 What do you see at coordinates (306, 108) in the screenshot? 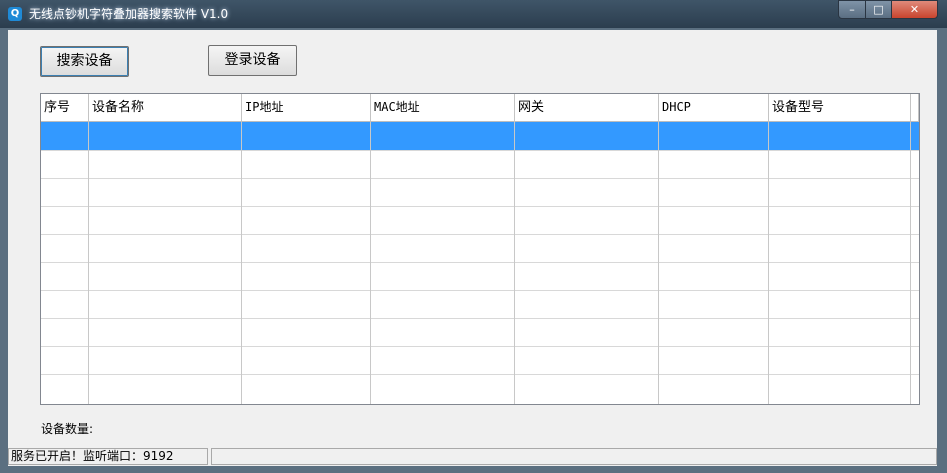
I see `column-header-ip-address: IP地址` at bounding box center [306, 108].